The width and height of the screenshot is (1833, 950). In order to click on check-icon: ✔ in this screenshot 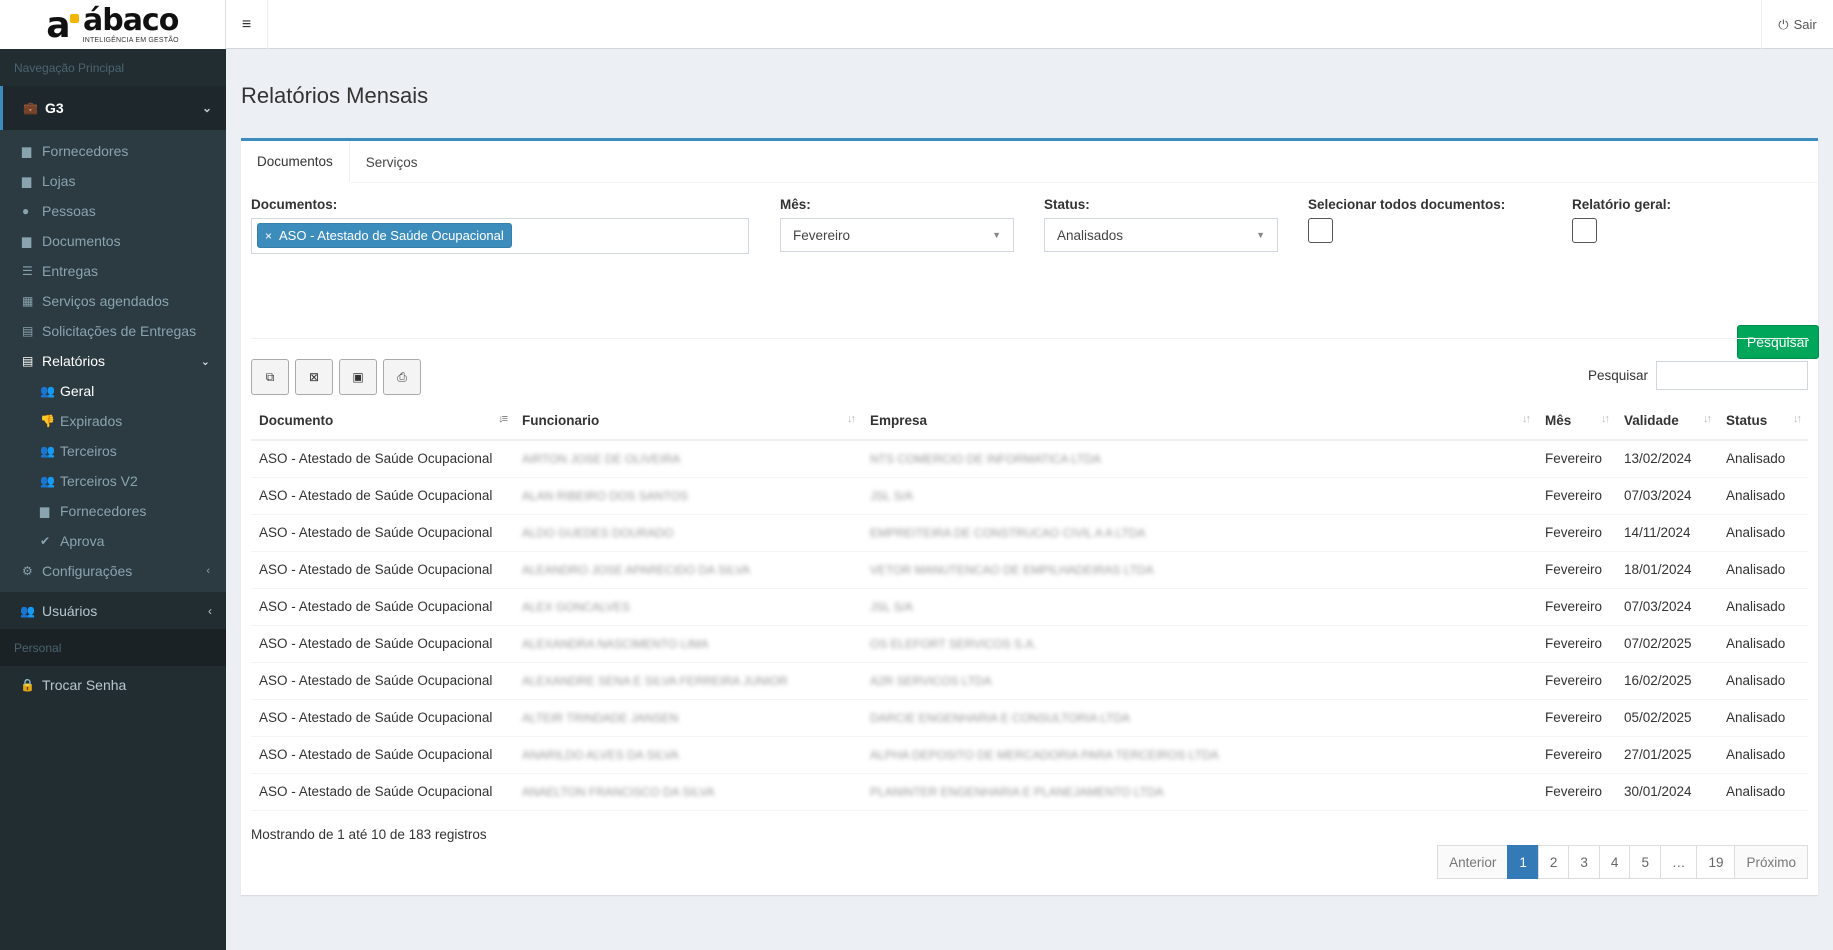, I will do `click(45, 541)`.